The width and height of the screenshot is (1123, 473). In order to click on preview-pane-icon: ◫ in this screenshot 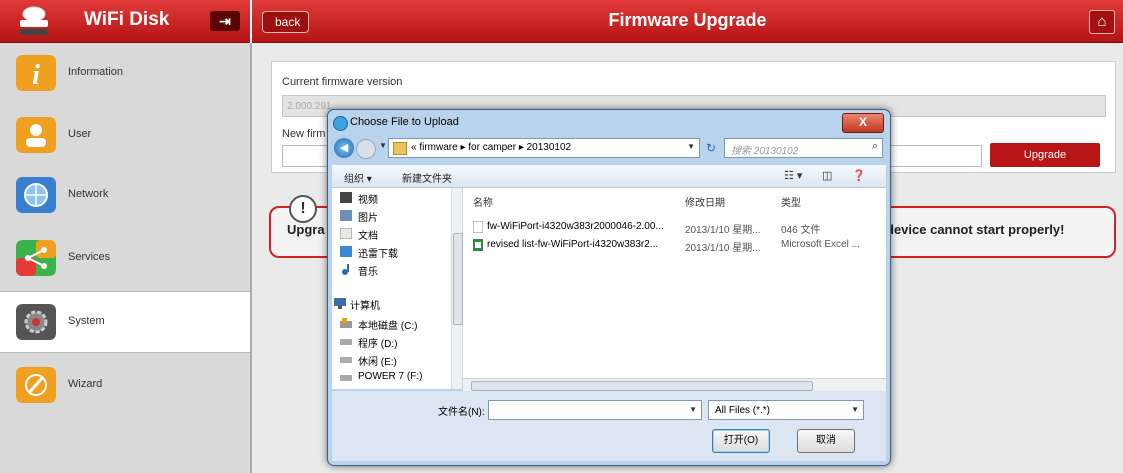, I will do `click(827, 175)`.